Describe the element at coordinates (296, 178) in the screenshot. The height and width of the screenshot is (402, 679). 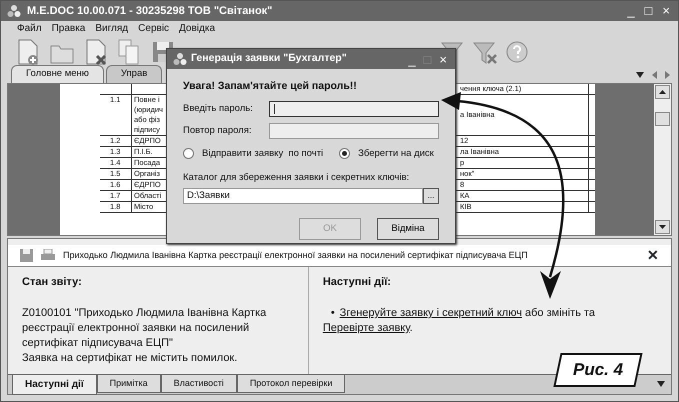
I see `field-label: Каталог для збереження заявки і секретних ключів:` at that location.